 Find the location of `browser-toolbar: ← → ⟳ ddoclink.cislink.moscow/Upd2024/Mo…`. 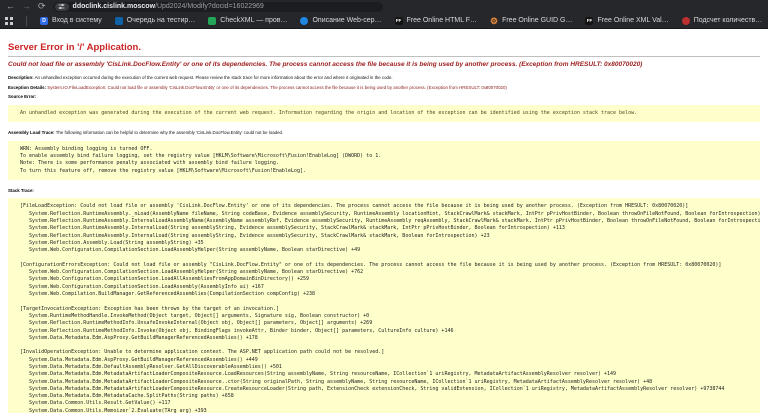

browser-toolbar: ← → ⟳ ddoclink.cislink.moscow/Upd2024/Mo… is located at coordinates (384, 6).